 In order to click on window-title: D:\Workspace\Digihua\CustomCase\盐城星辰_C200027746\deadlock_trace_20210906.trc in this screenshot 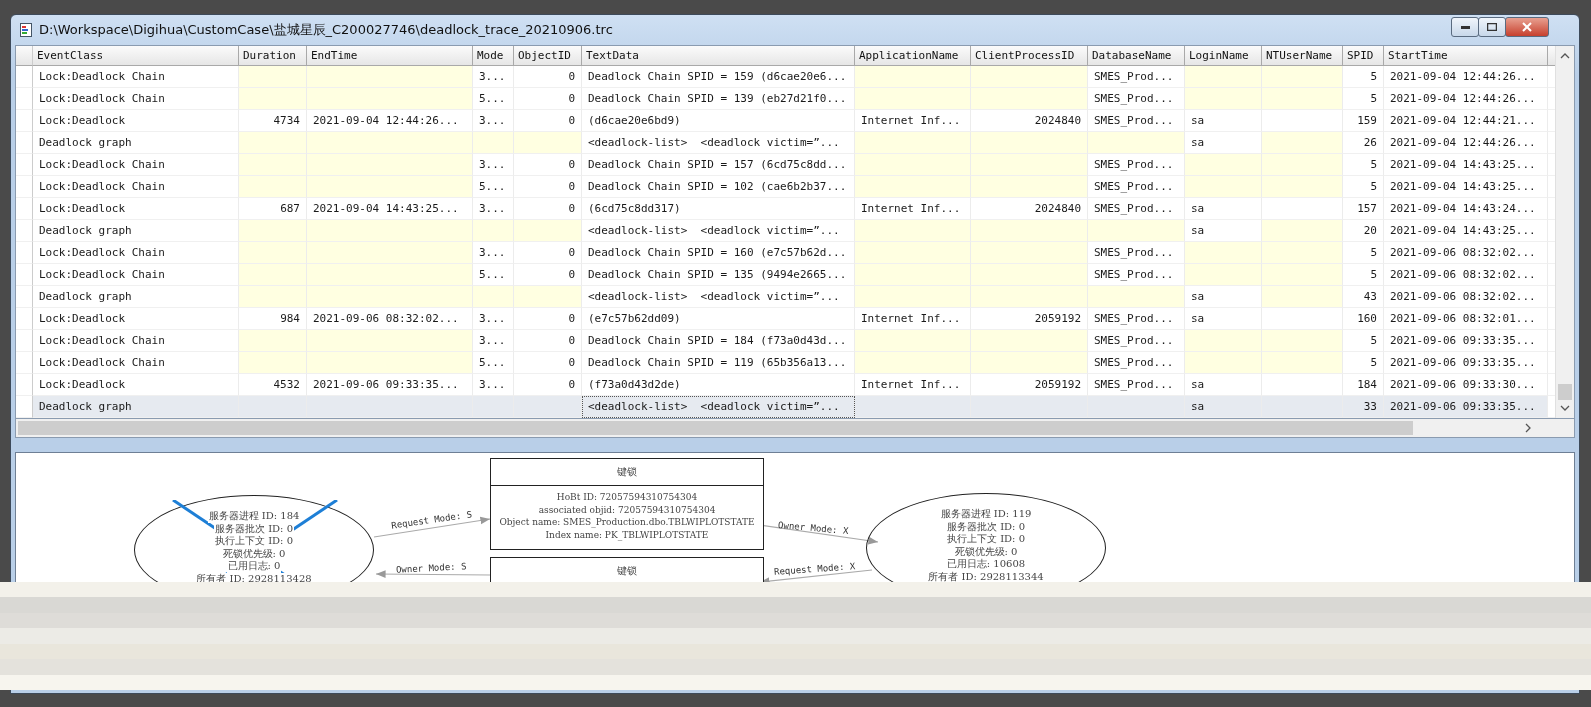, I will do `click(326, 30)`.